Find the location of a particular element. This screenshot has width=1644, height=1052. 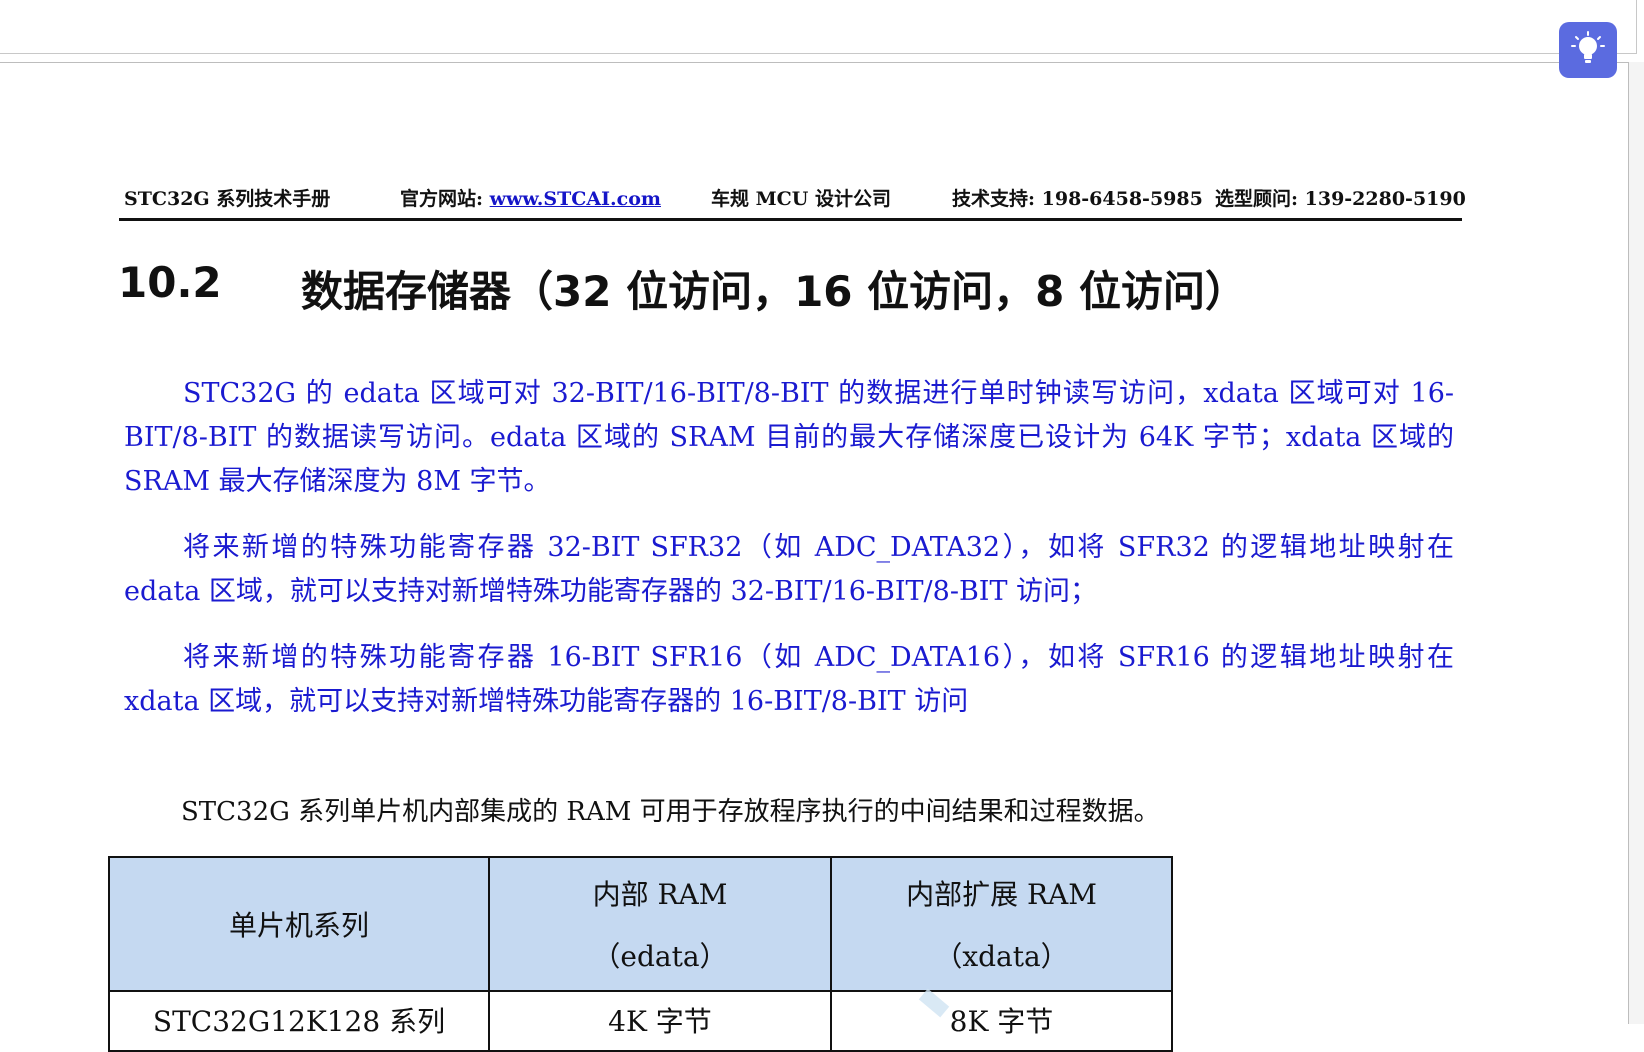

viewer-gutter is located at coordinates (1636, 543).